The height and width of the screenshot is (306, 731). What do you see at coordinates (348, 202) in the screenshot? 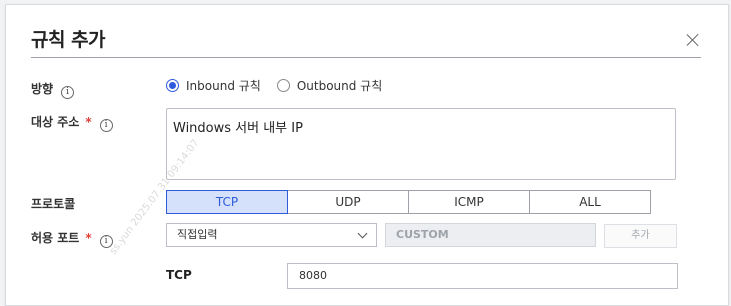
I see `protocol-udp-button: UDP` at bounding box center [348, 202].